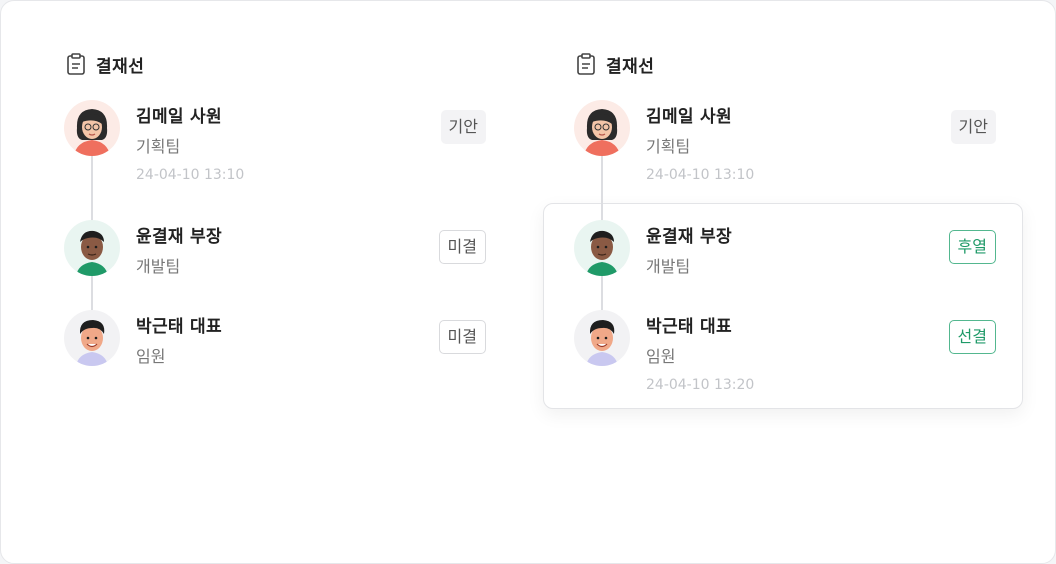  I want to click on approval-time: 24-04-10 13:20, so click(700, 385).